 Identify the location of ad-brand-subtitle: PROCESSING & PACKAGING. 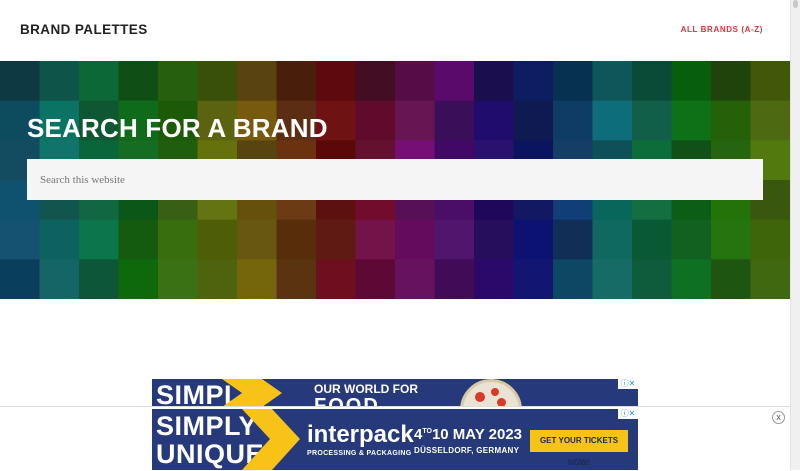
(359, 453).